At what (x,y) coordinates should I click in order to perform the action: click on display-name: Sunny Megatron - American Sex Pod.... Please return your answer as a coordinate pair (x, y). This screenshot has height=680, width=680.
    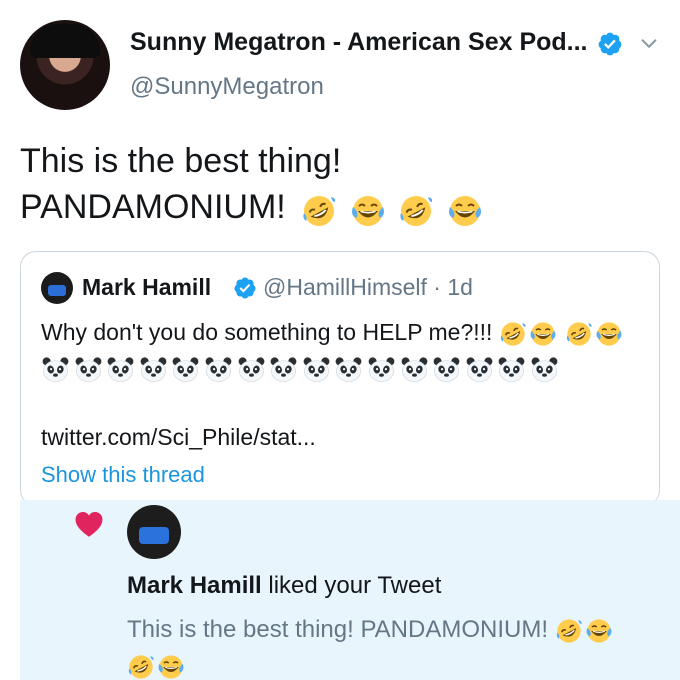
    Looking at the image, I should click on (359, 42).